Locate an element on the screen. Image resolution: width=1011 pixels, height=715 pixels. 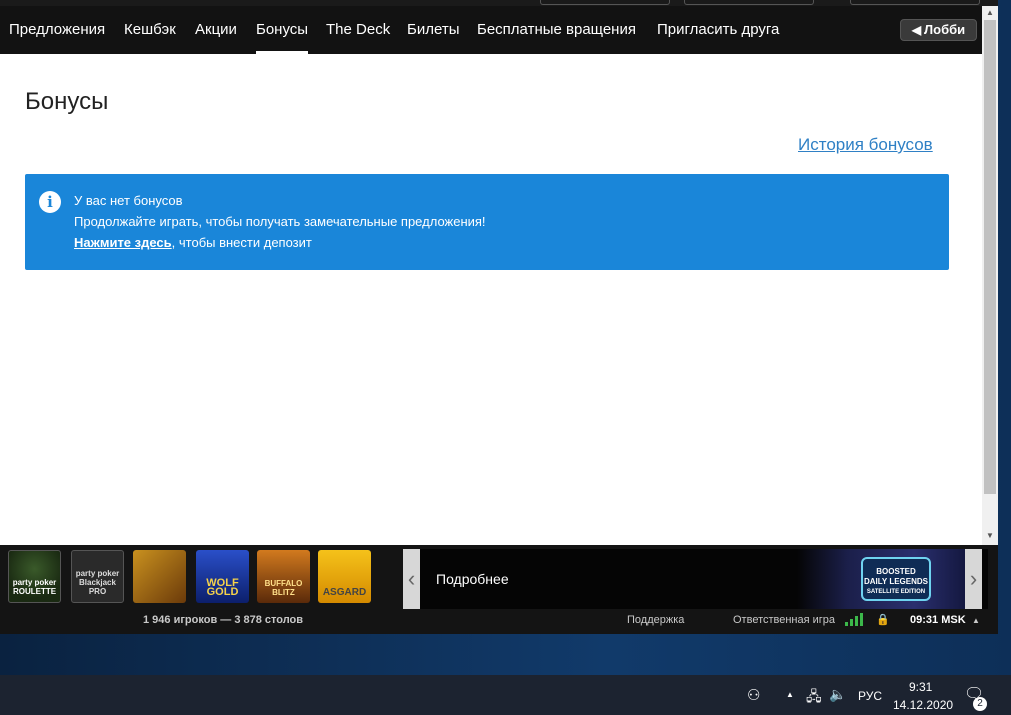
nav-item-offers: Предложения is located at coordinates (57, 30).